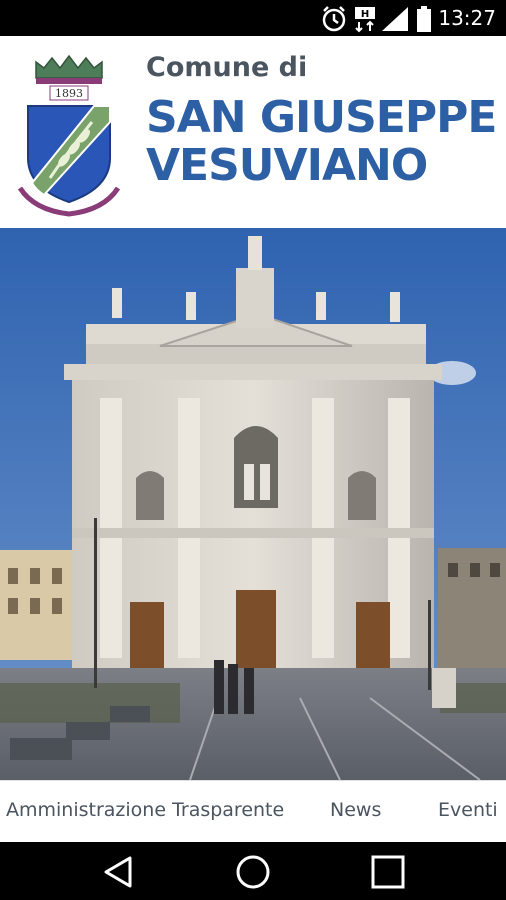 This screenshot has height=900, width=506. Describe the element at coordinates (145, 810) in the screenshot. I see `nav-item-amministrazione-trasparente: Amministrazione Trasparente` at that location.